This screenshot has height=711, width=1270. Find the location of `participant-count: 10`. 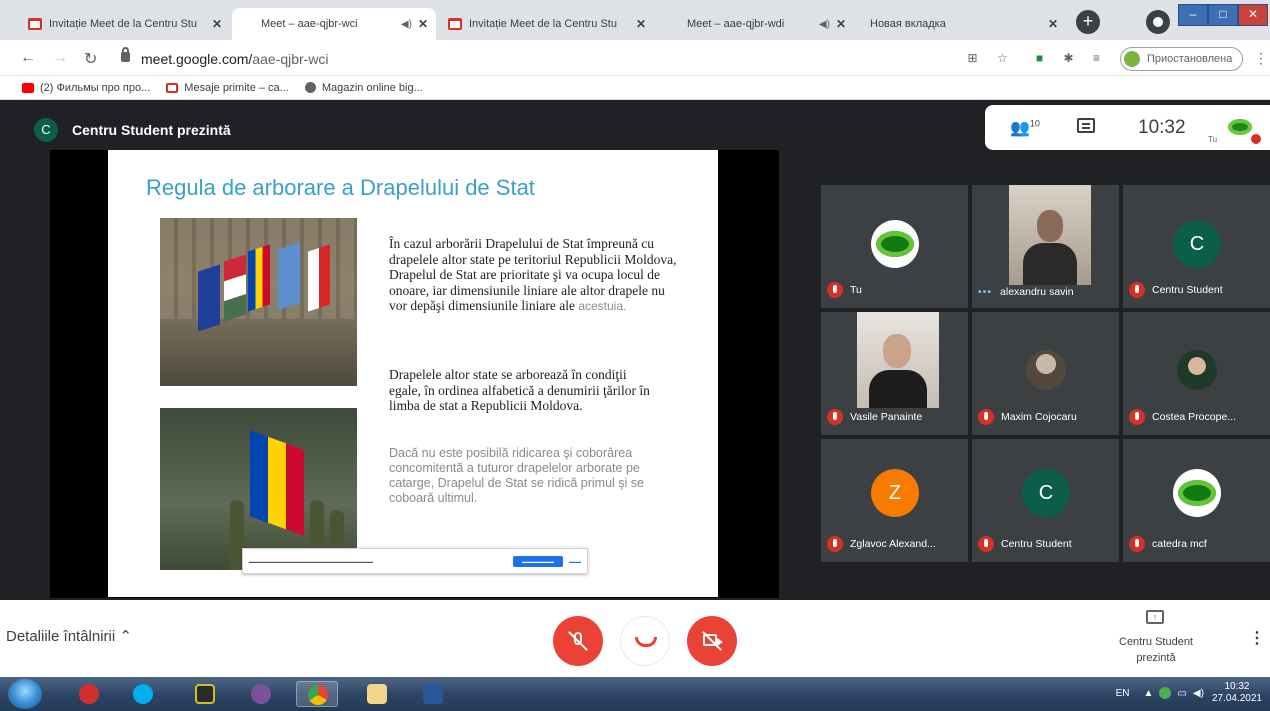

participant-count: 10 is located at coordinates (1034, 123).